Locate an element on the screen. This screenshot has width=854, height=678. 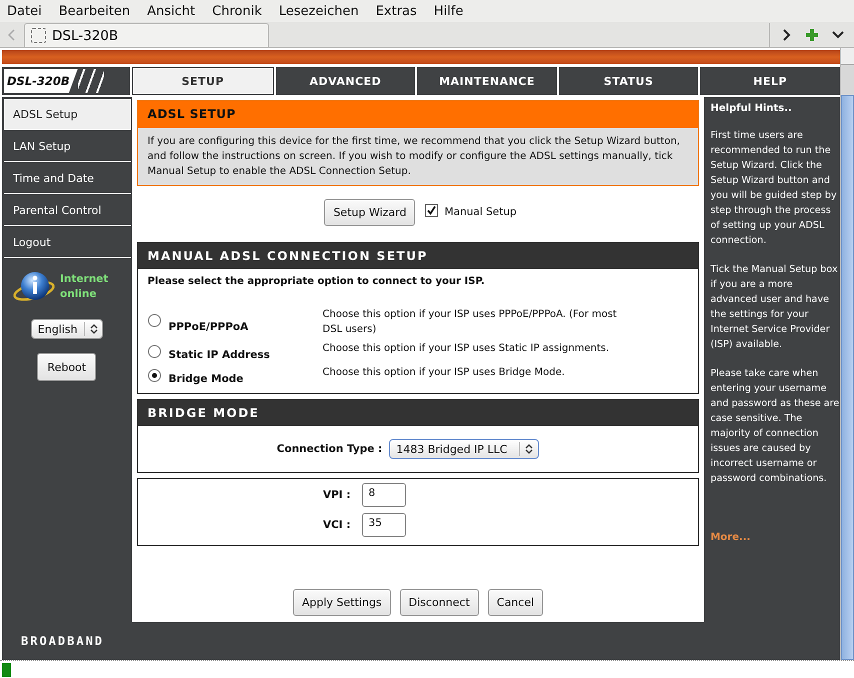
menu-item: Bearbeiten is located at coordinates (94, 11).